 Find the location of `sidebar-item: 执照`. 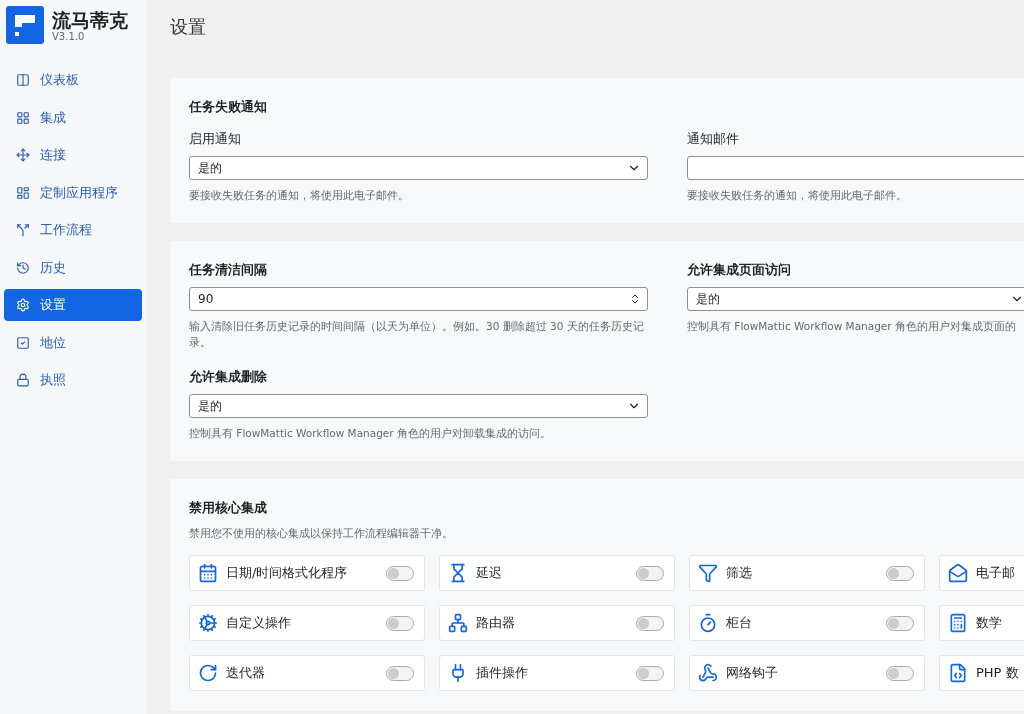

sidebar-item: 执照 is located at coordinates (73, 380).